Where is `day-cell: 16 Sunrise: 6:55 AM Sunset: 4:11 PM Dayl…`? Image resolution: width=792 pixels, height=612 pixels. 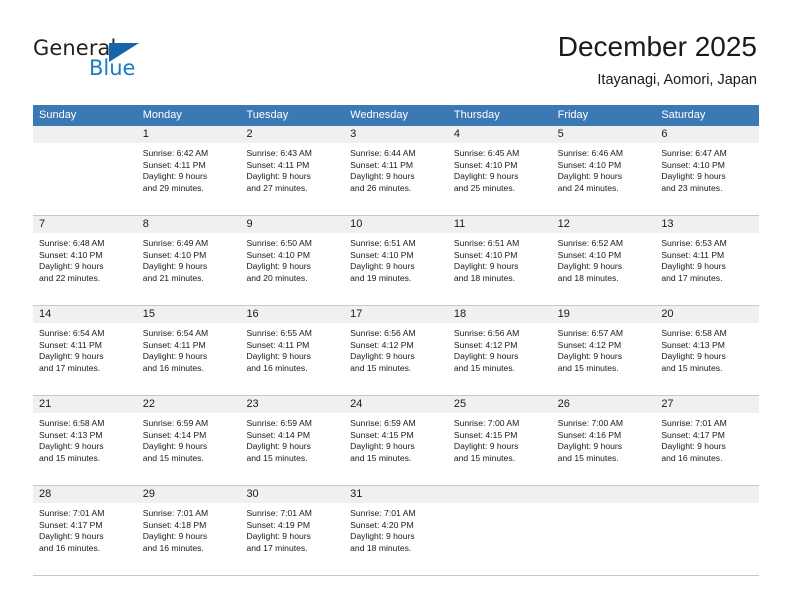
day-cell: 16 Sunrise: 6:55 AM Sunset: 4:11 PM Dayl… is located at coordinates (292, 350).